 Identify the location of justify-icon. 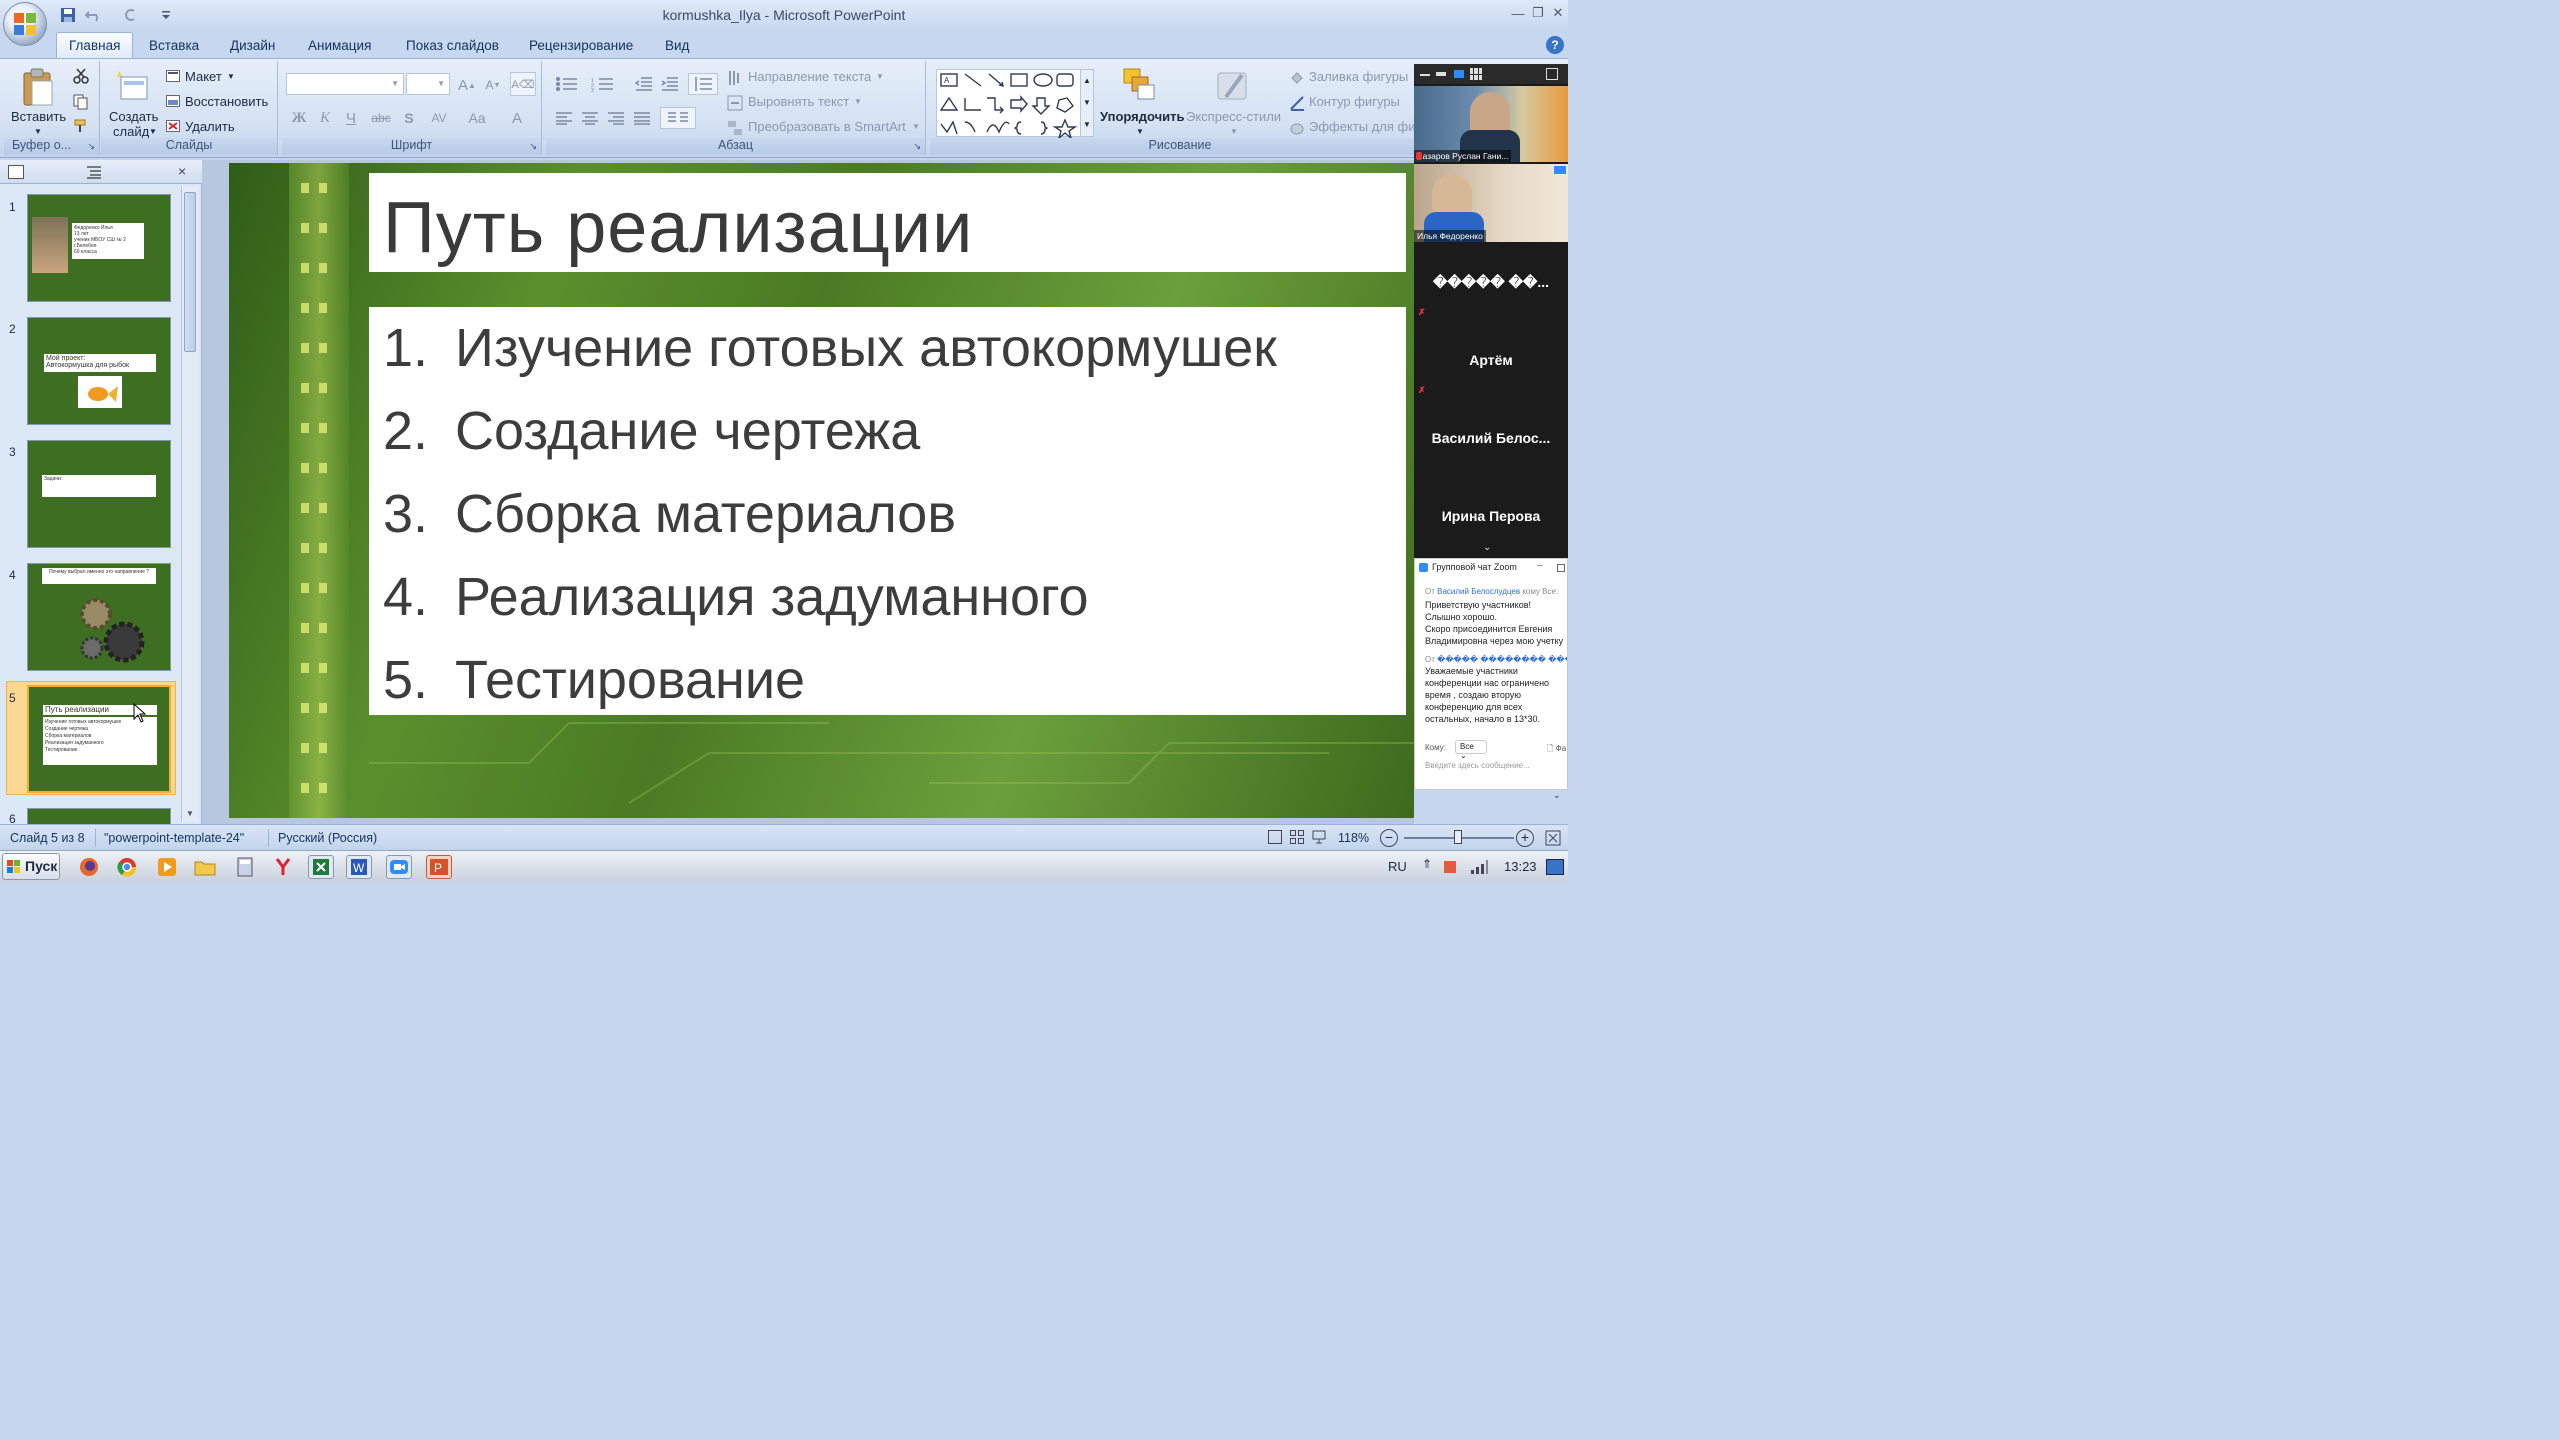
(642, 118).